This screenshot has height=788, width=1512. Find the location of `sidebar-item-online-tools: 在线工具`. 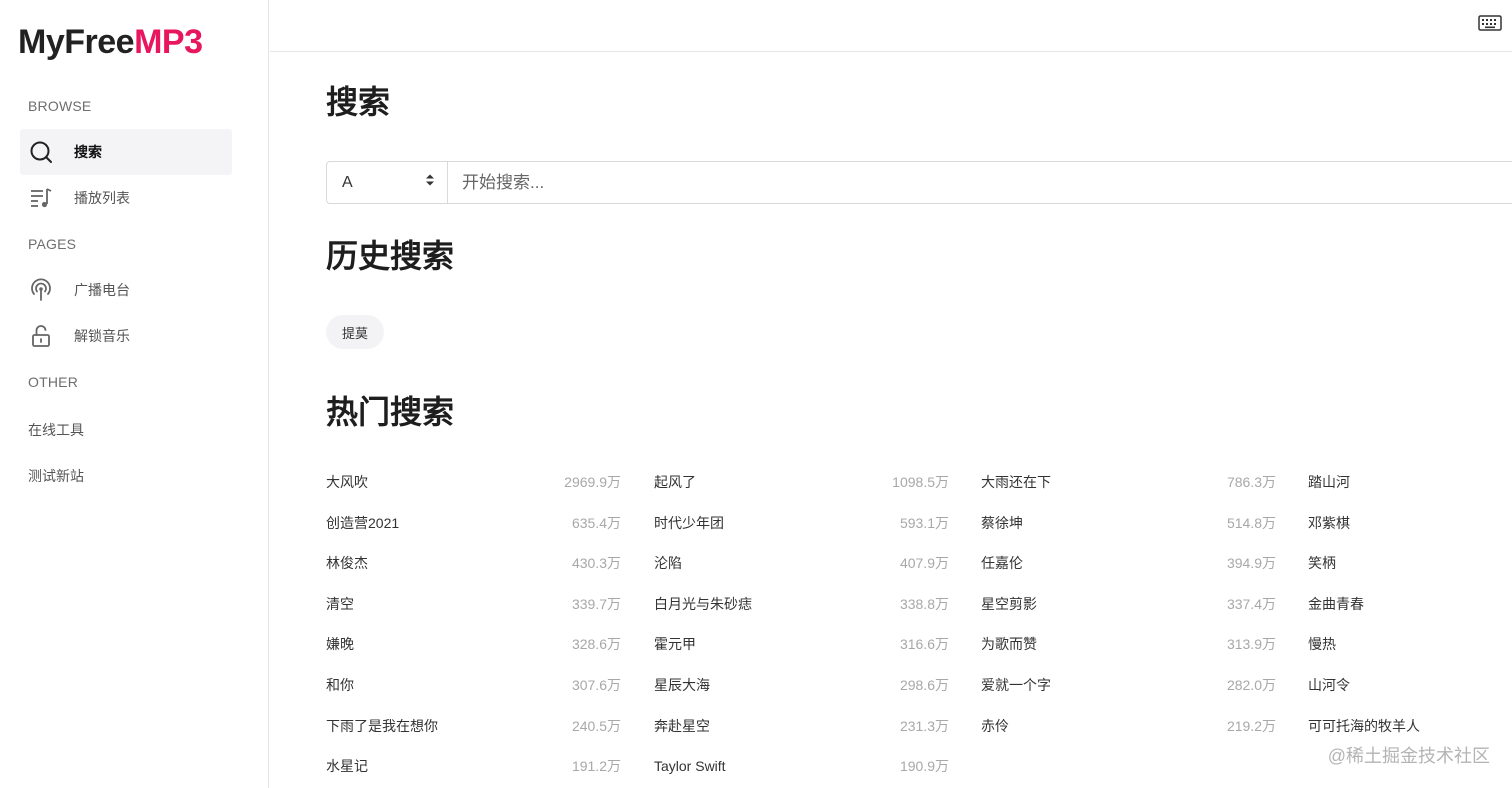

sidebar-item-online-tools: 在线工具 is located at coordinates (56, 430).